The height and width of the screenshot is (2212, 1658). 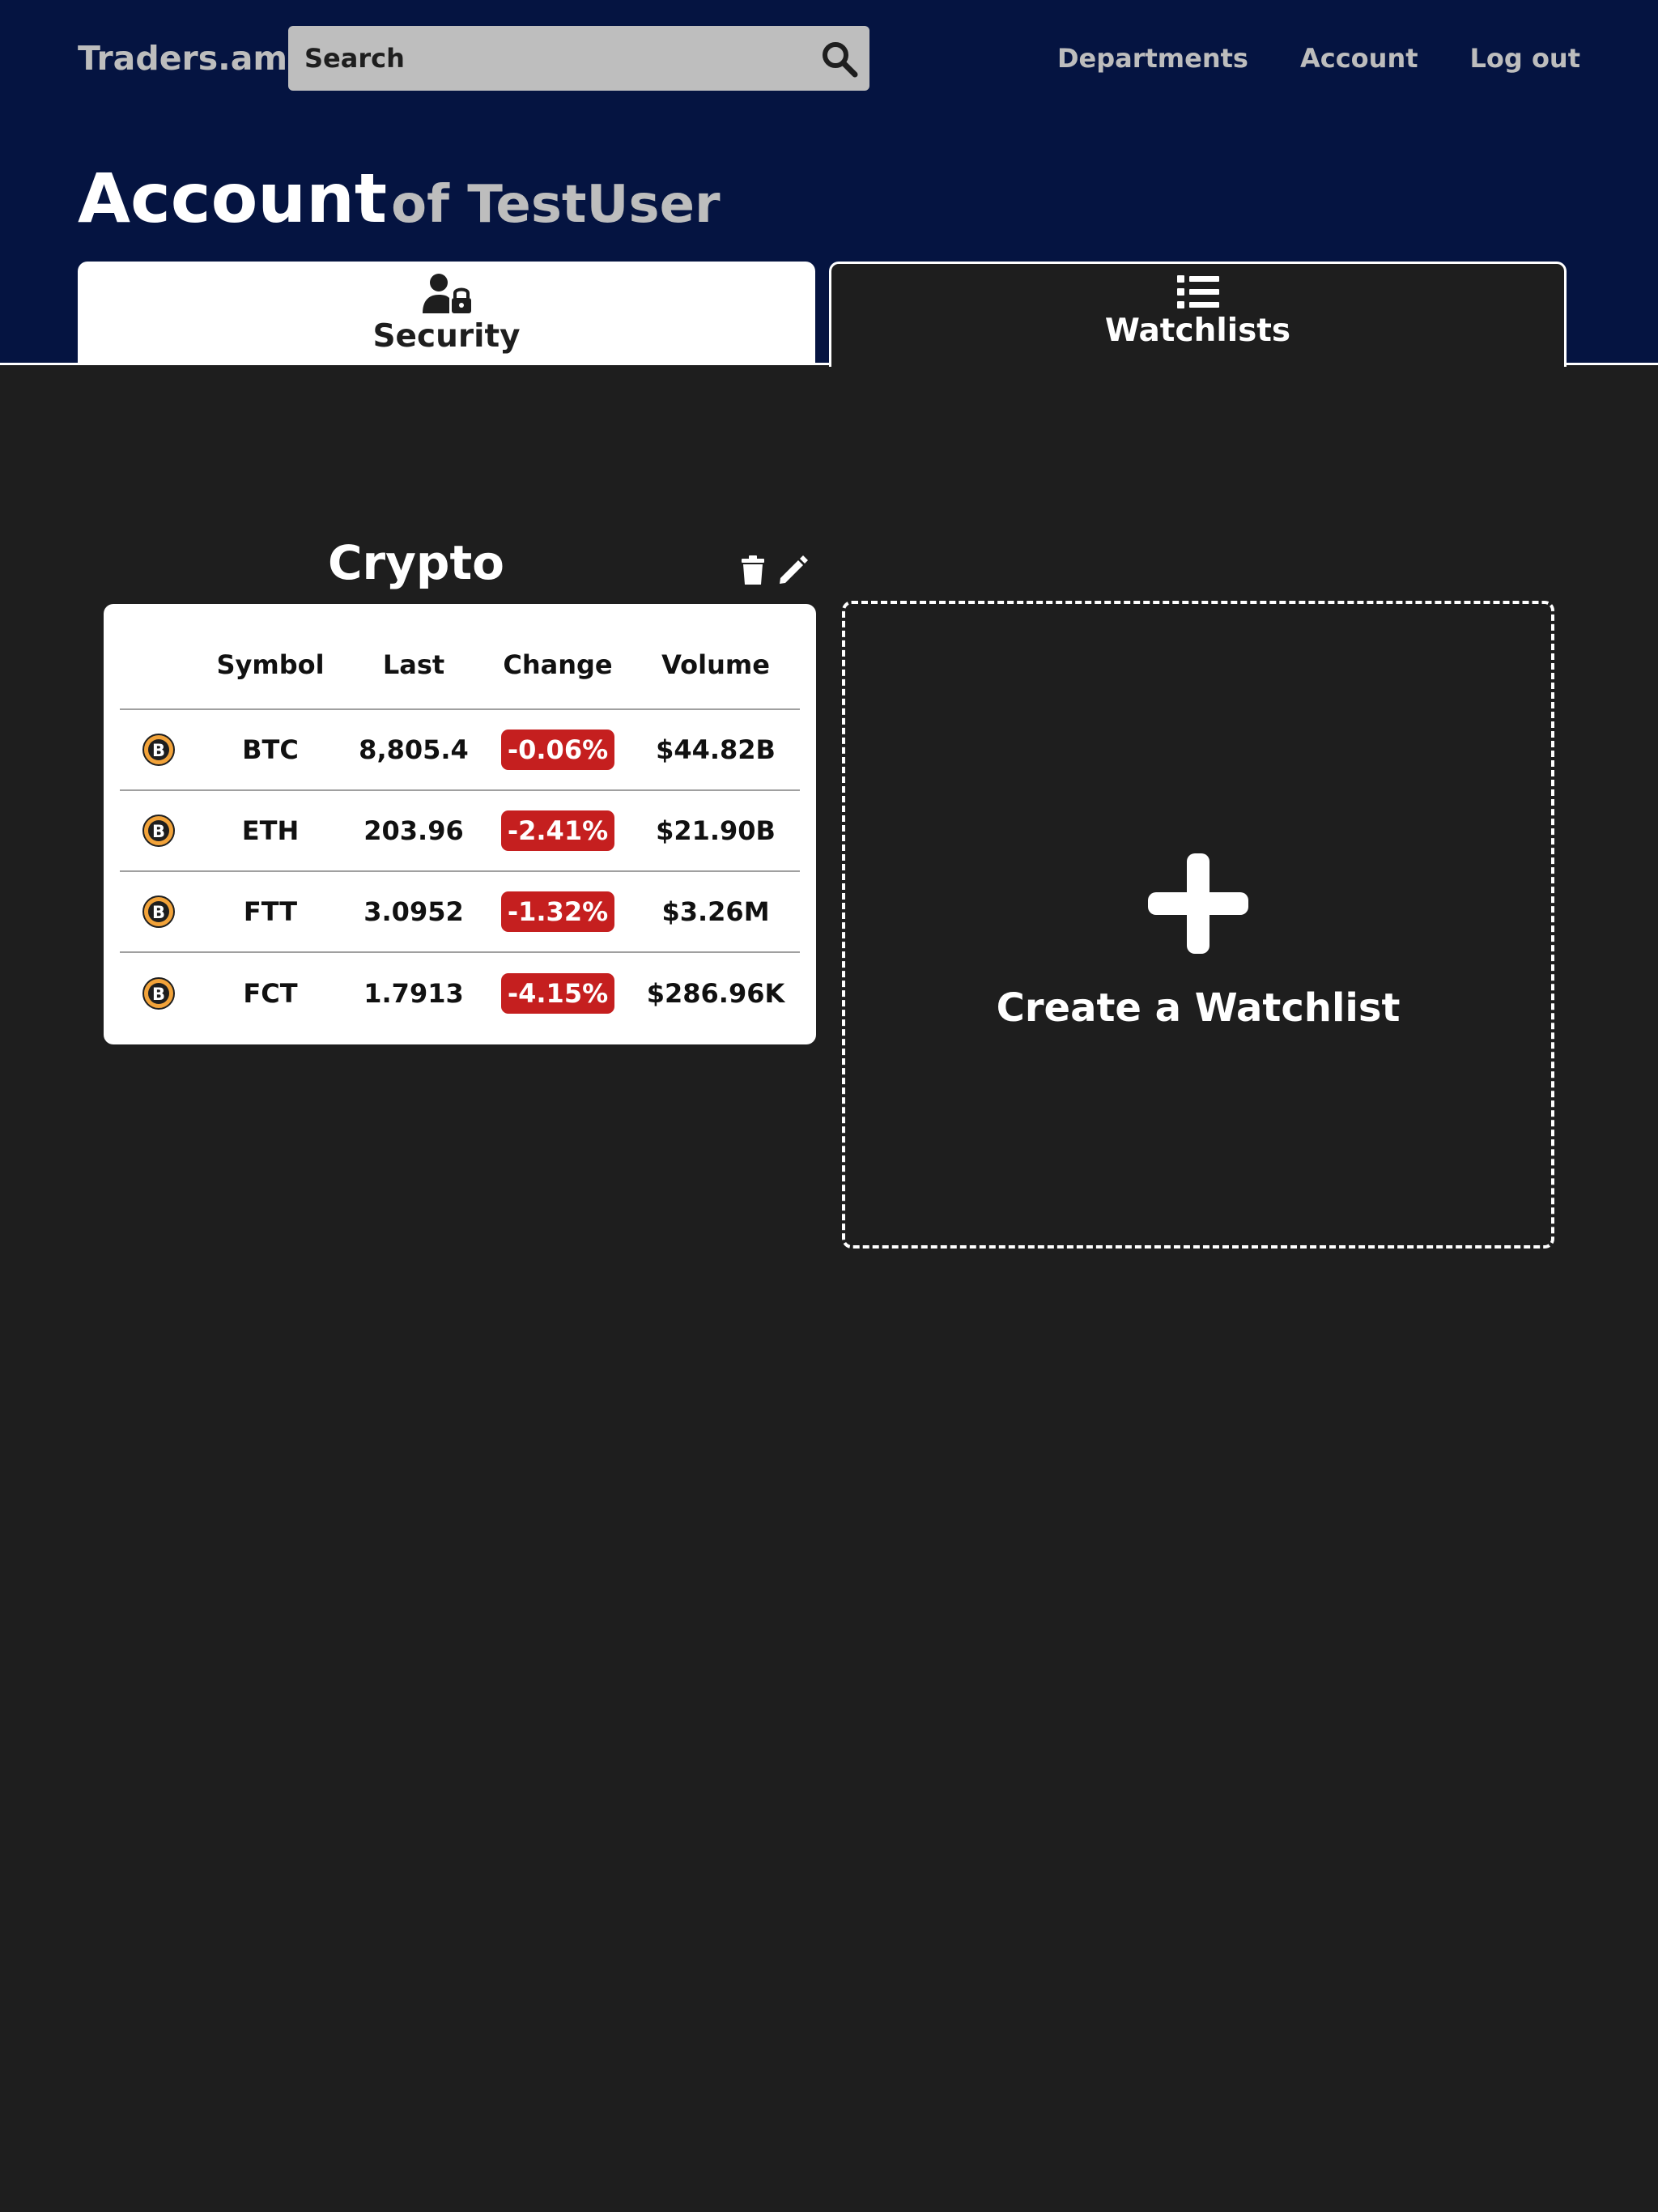 What do you see at coordinates (715, 993) in the screenshot?
I see `volume-cell: $286.96K` at bounding box center [715, 993].